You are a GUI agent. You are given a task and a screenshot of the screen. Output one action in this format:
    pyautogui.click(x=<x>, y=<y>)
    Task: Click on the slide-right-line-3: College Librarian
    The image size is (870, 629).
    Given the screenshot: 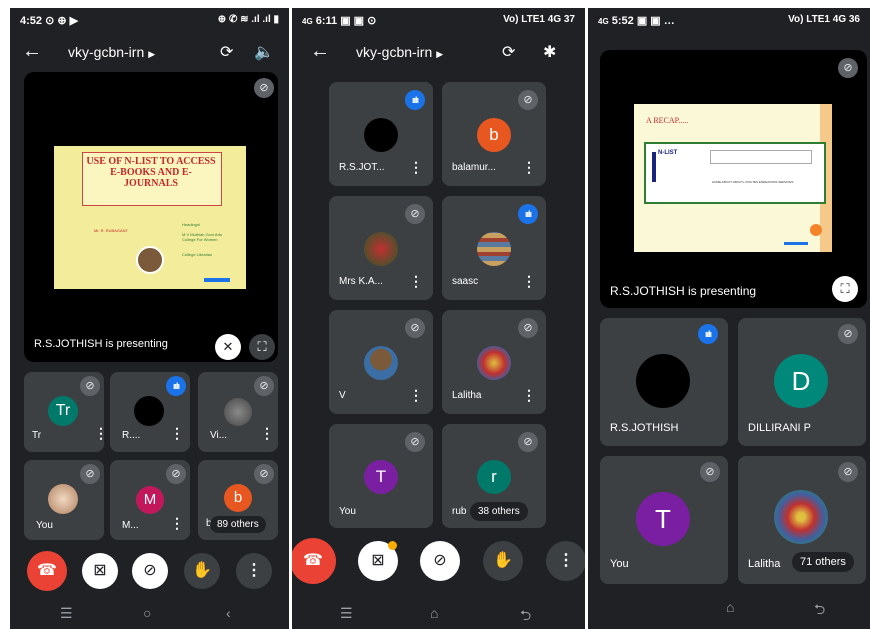 What is the action you would take?
    pyautogui.click(x=197, y=254)
    